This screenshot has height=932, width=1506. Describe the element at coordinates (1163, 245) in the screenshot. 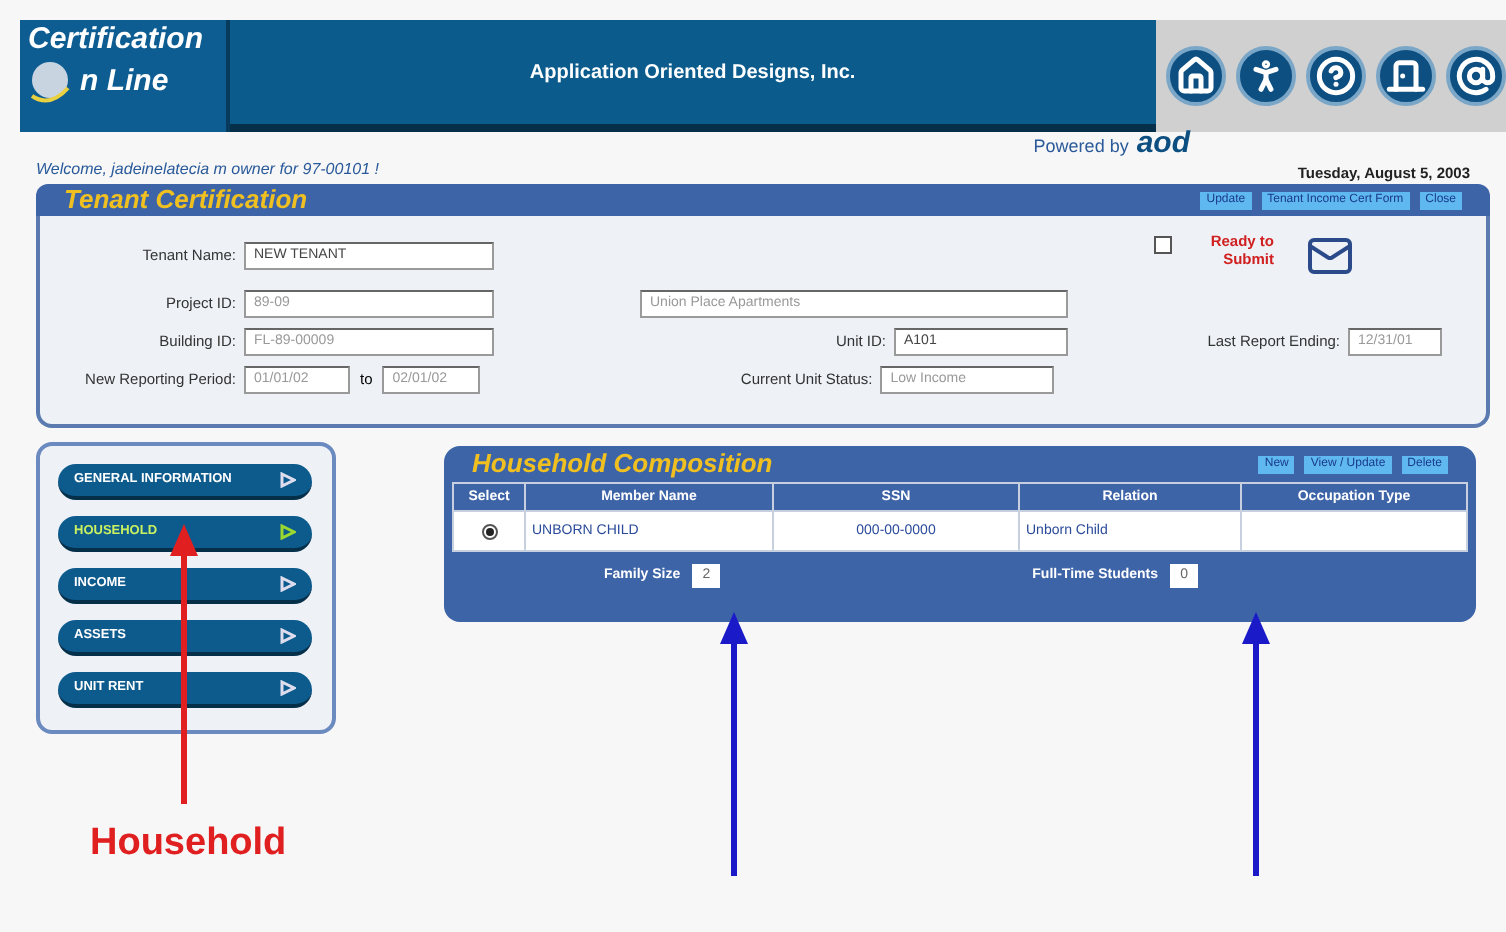

I see `ready-checkbox` at that location.